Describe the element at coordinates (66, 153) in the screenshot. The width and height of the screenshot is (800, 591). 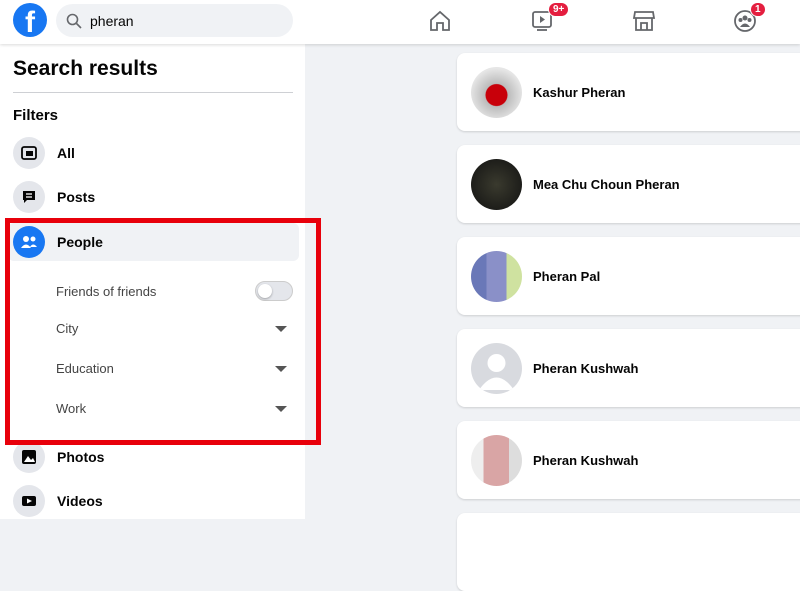
I see `filter-label: All` at that location.